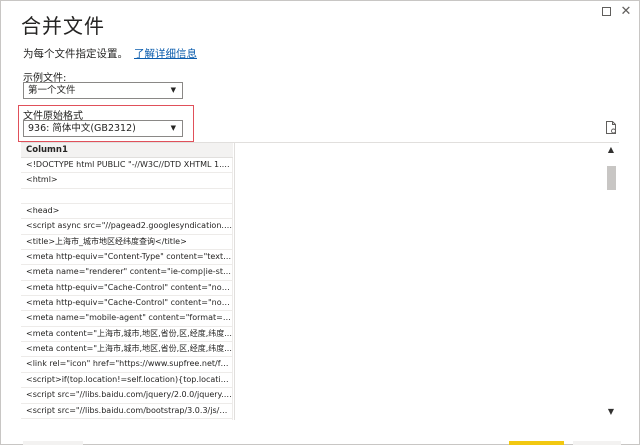  What do you see at coordinates (597, 443) in the screenshot?
I see `cancel-button` at bounding box center [597, 443].